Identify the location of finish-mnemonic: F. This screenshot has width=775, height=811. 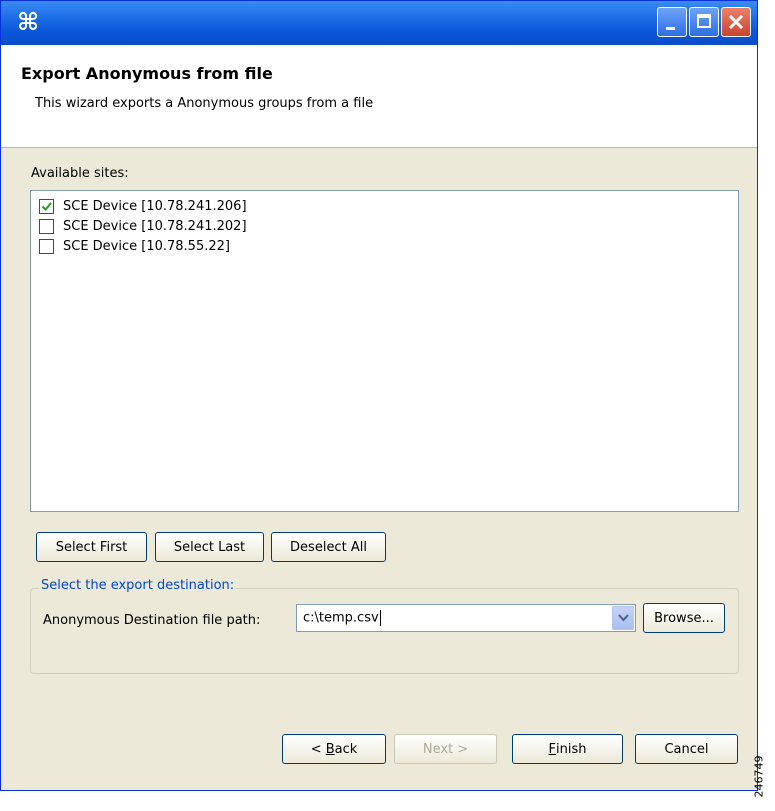
(552, 749).